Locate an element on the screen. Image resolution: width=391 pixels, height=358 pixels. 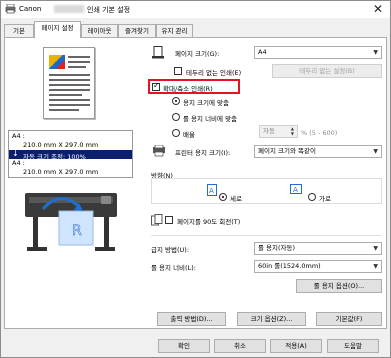
roll-width-label: 롤 용지 너비(L): is located at coordinates (173, 268).